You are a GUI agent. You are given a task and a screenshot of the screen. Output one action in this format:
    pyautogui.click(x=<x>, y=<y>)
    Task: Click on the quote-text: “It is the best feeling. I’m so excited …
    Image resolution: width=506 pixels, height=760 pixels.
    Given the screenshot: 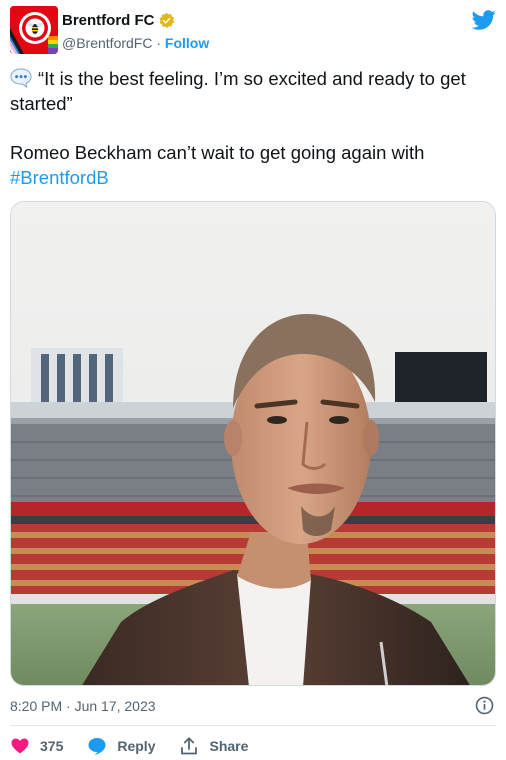 What is the action you would take?
    pyautogui.click(x=238, y=91)
    